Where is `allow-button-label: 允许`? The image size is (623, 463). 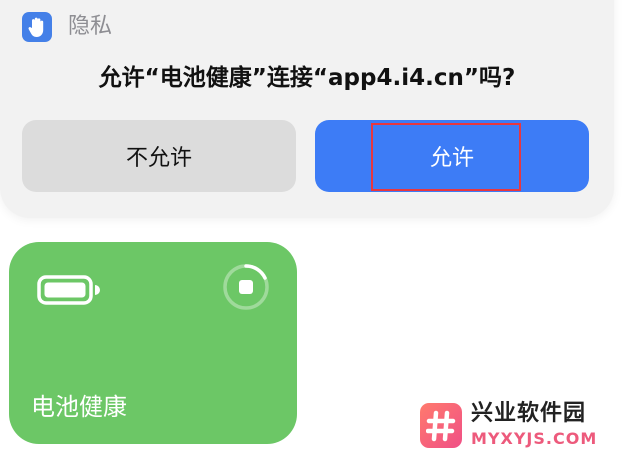 allow-button-label: 允许 is located at coordinates (451, 158).